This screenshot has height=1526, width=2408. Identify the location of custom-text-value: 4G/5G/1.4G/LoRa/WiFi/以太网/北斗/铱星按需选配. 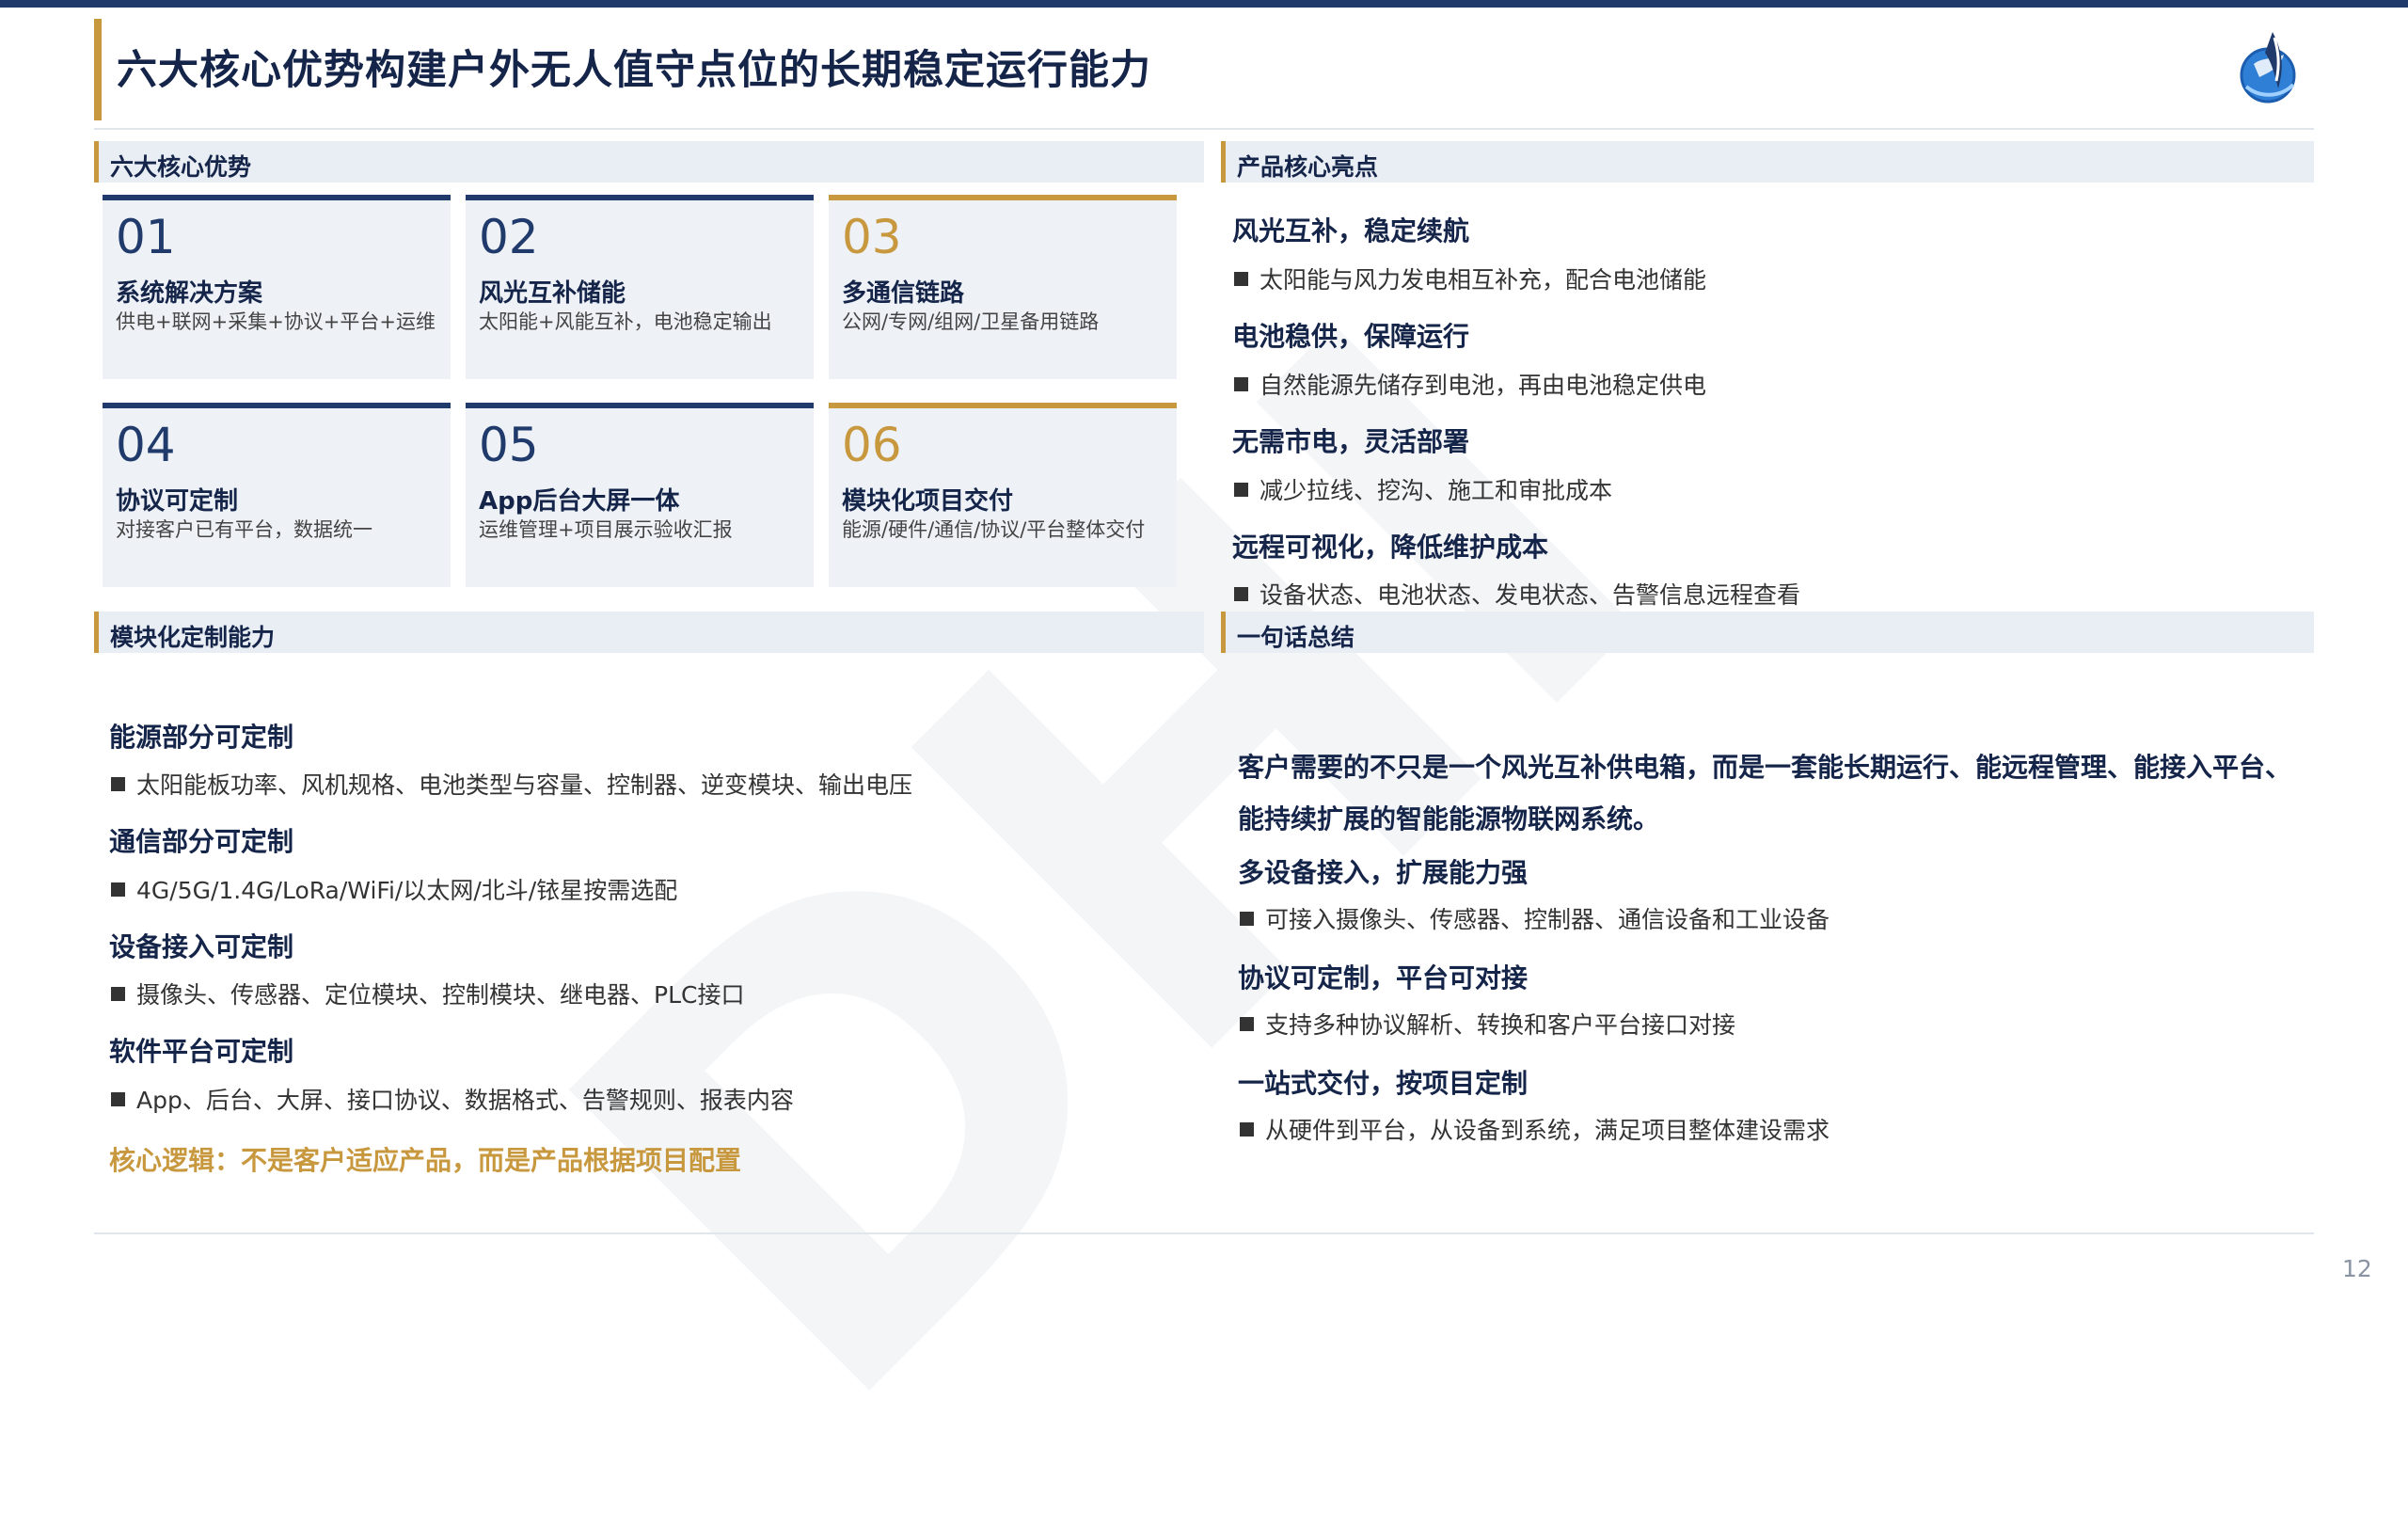
(407, 890).